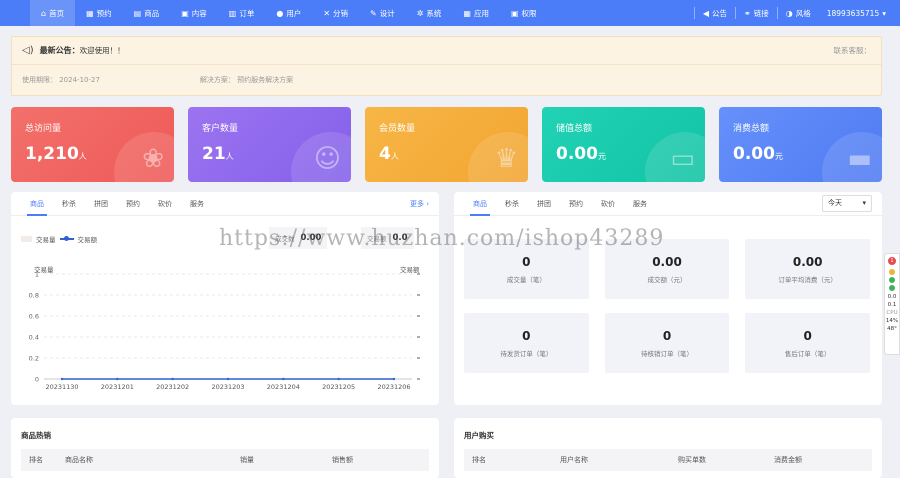  I want to click on home-icon: ⌂, so click(44, 13).